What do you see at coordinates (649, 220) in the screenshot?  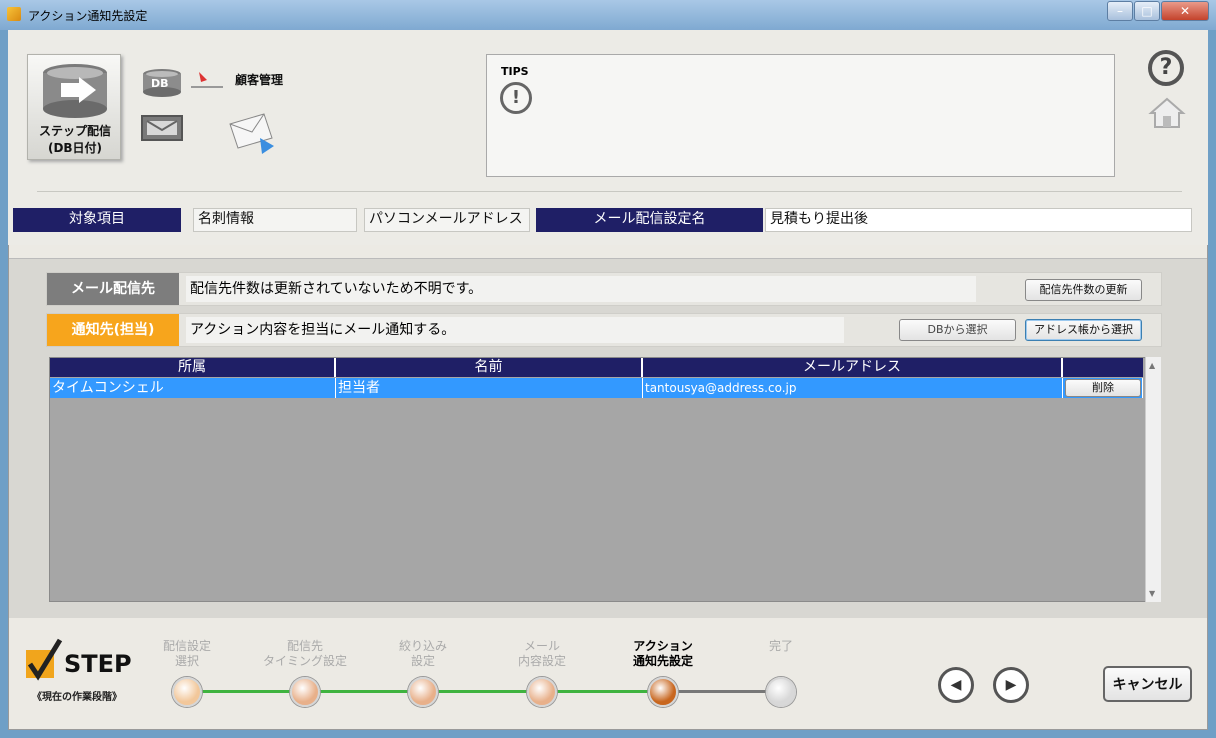 I see `setting-name-label: メール配信設定名` at bounding box center [649, 220].